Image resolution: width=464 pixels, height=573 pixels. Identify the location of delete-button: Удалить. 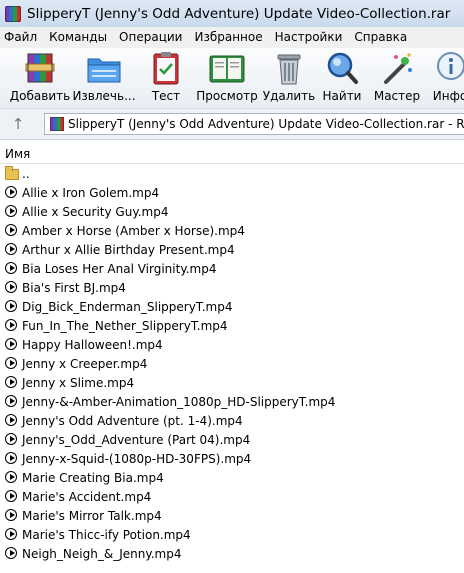
(289, 78).